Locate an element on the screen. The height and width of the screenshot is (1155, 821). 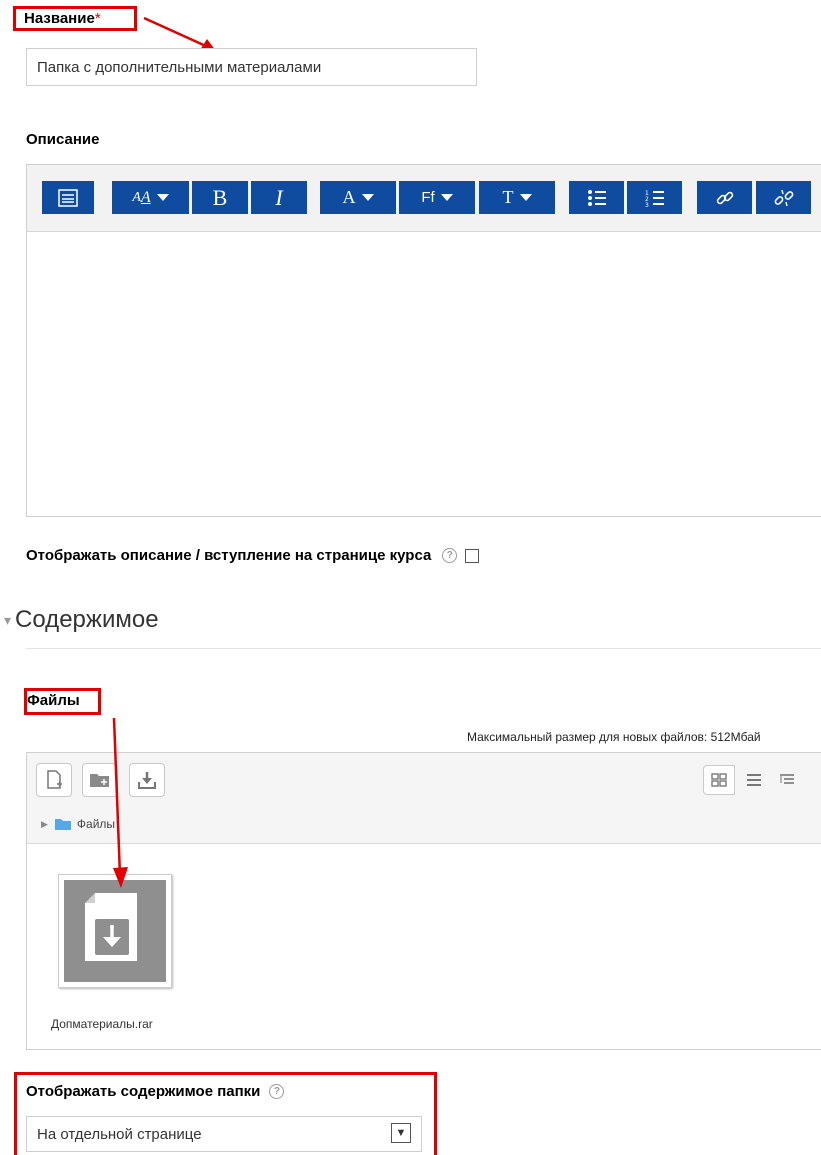
view-icons-button is located at coordinates (719, 780).